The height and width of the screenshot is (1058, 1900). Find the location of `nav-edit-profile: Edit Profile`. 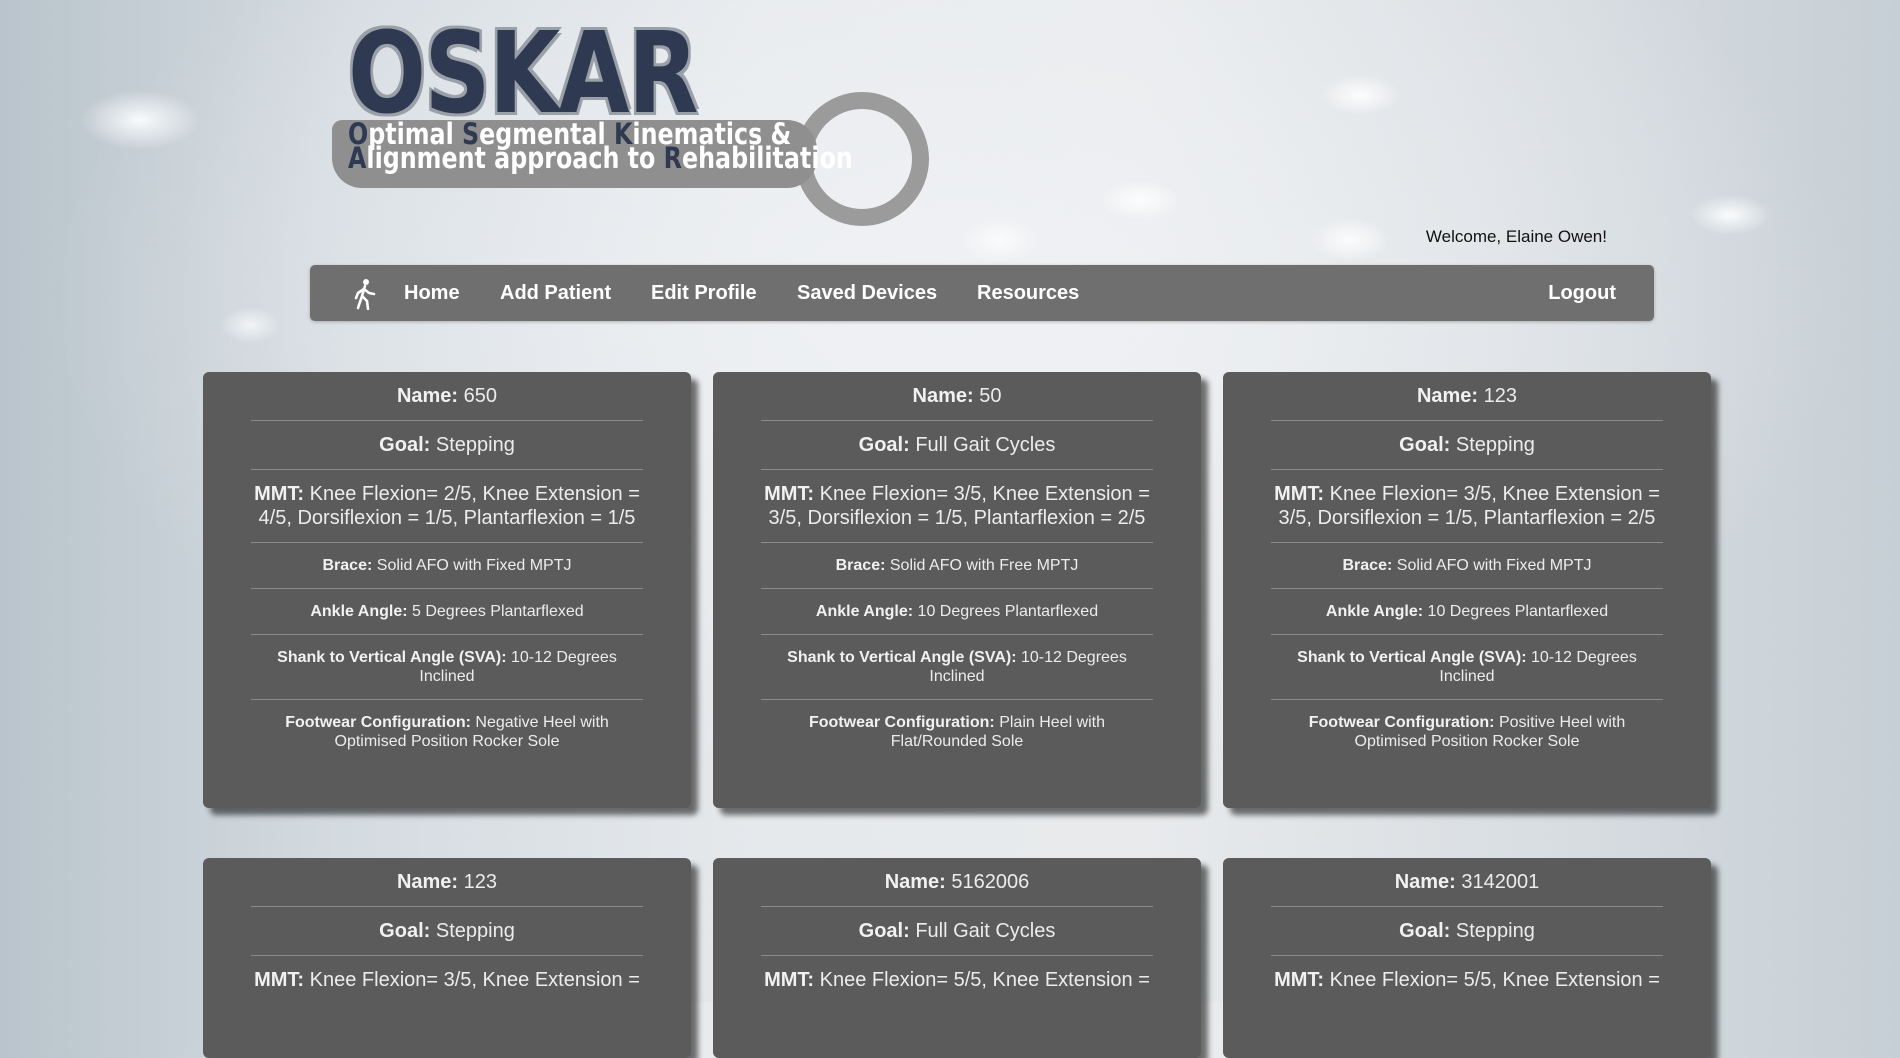

nav-edit-profile: Edit Profile is located at coordinates (704, 293).